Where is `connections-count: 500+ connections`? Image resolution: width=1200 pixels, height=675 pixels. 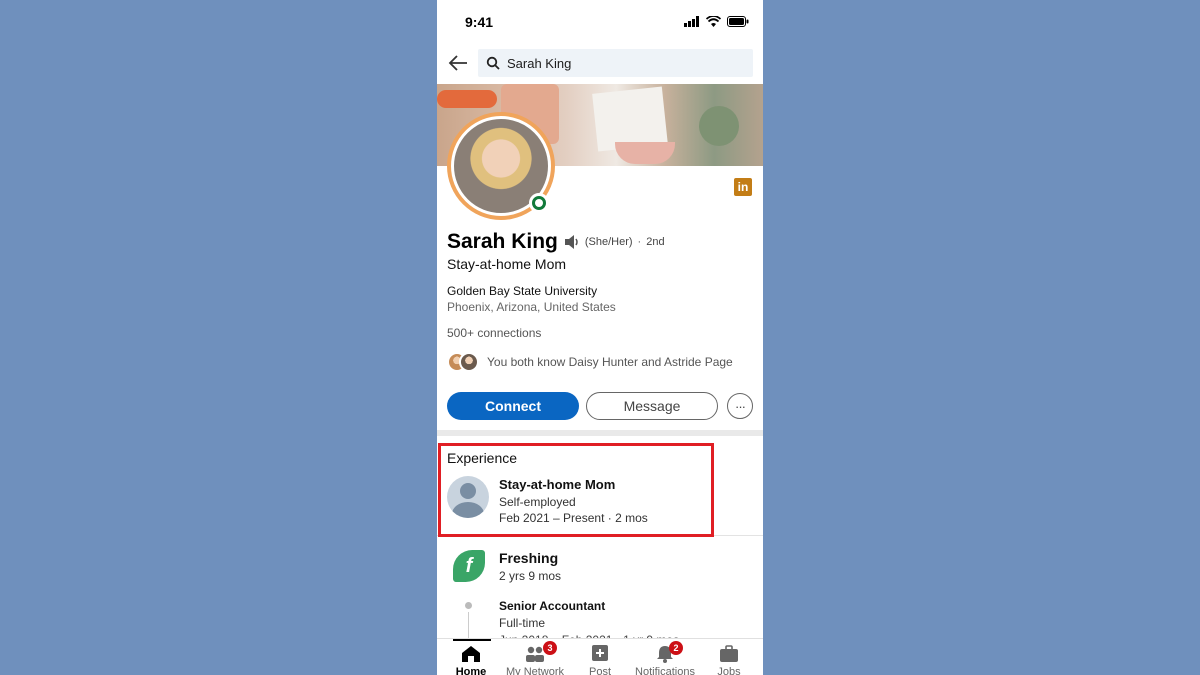
connections-count: 500+ connections is located at coordinates (494, 333).